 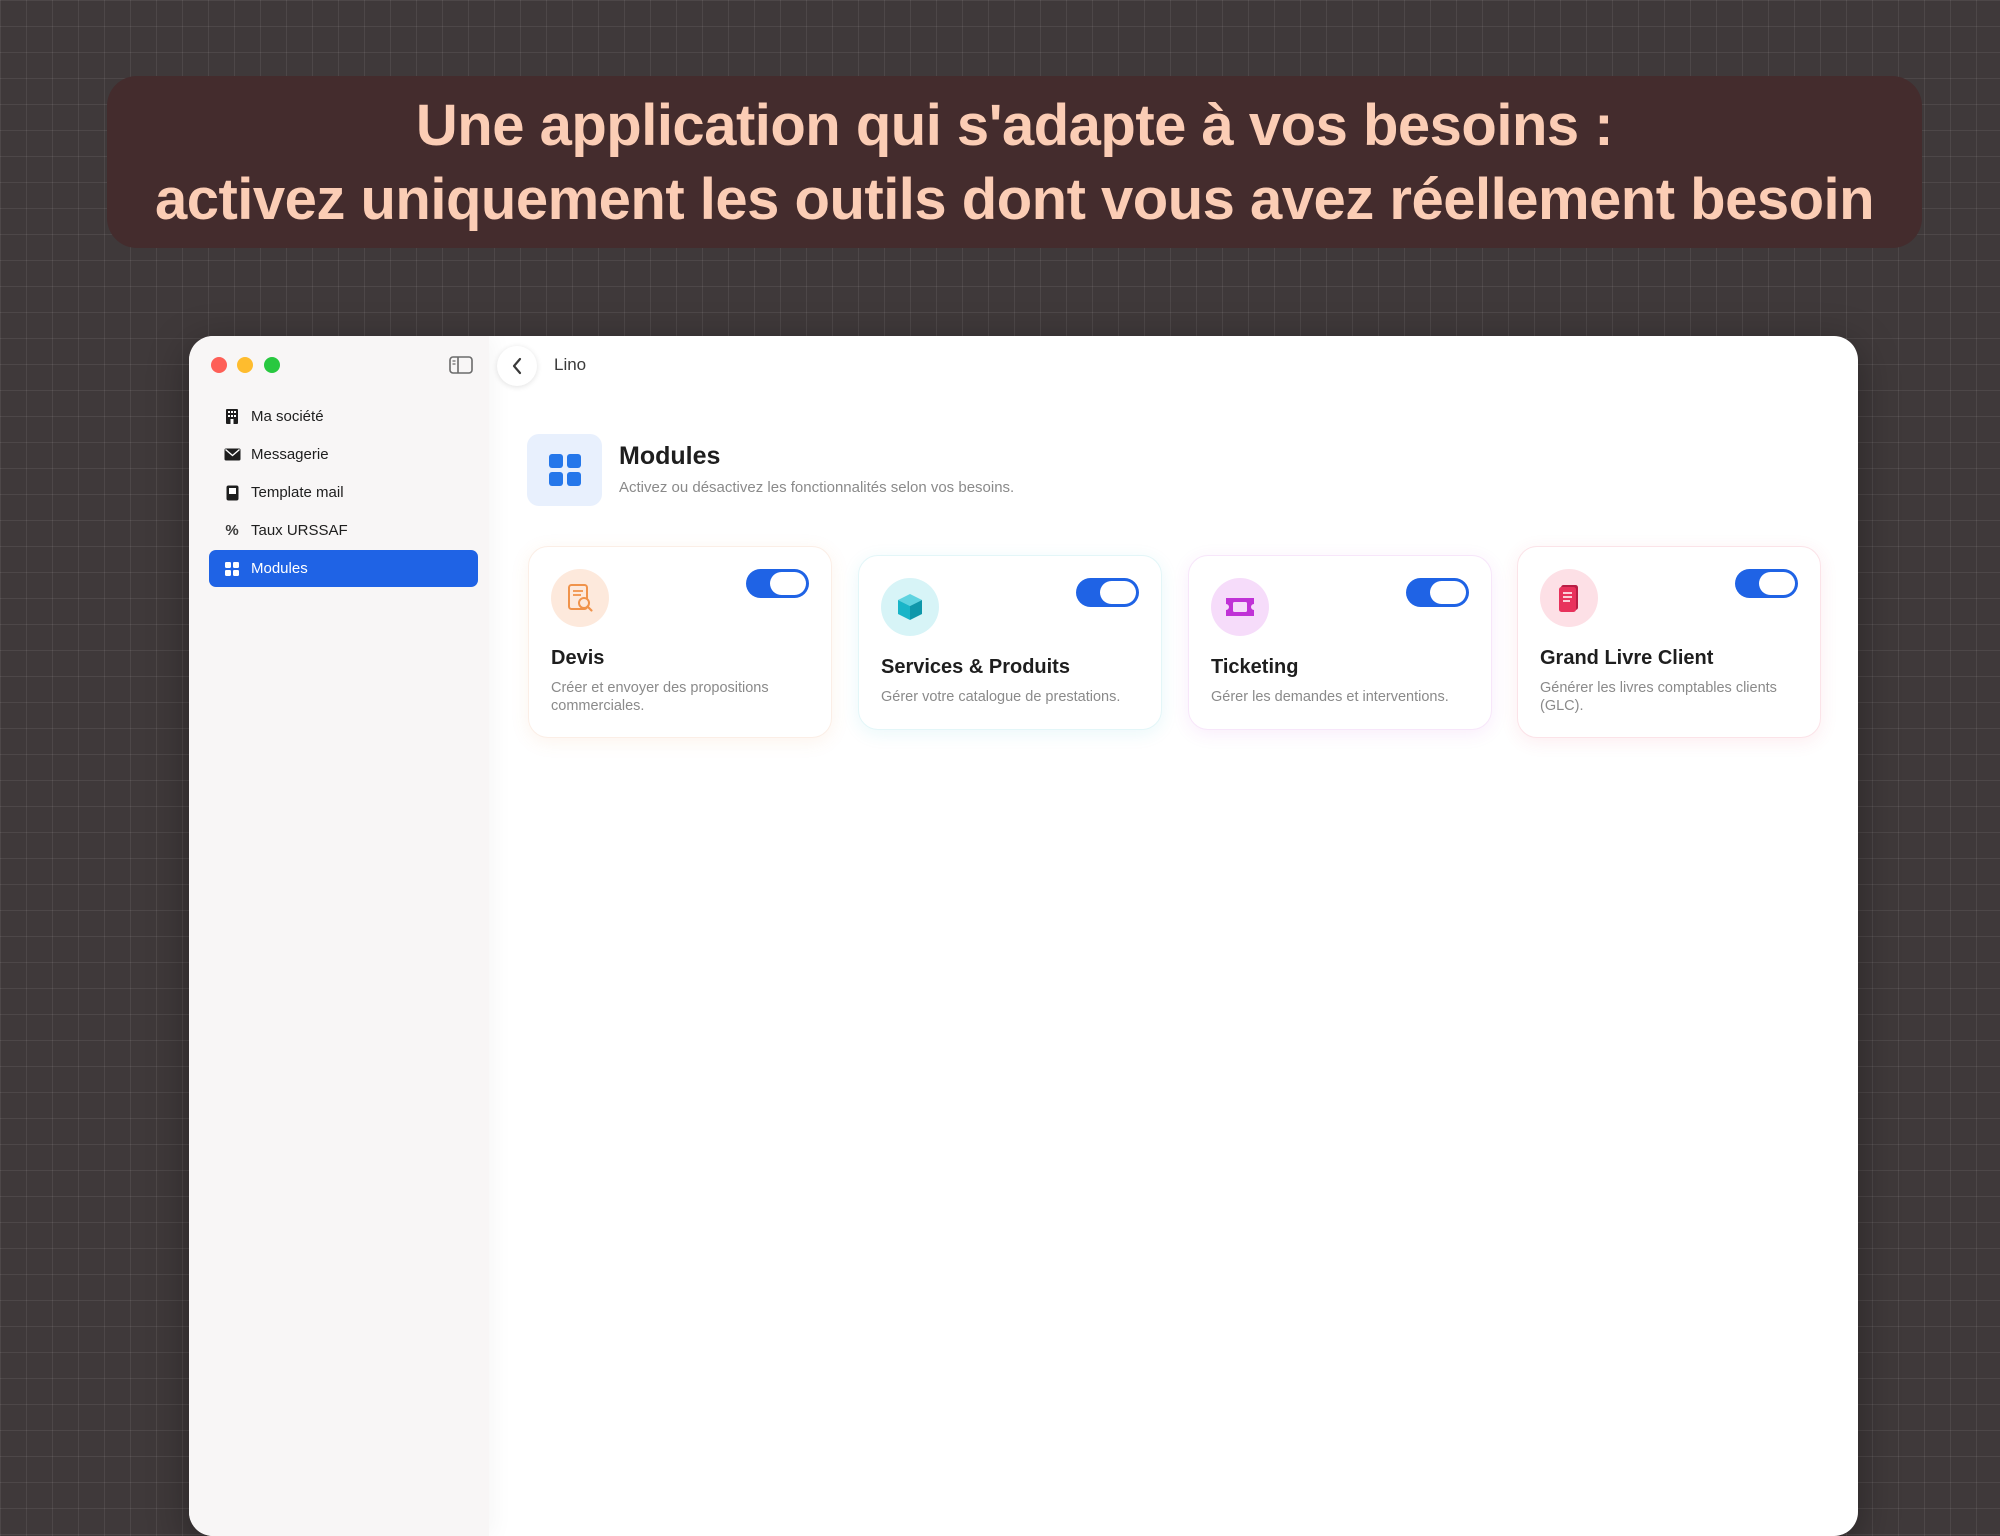 What do you see at coordinates (232, 455) in the screenshot?
I see `envelope-icon` at bounding box center [232, 455].